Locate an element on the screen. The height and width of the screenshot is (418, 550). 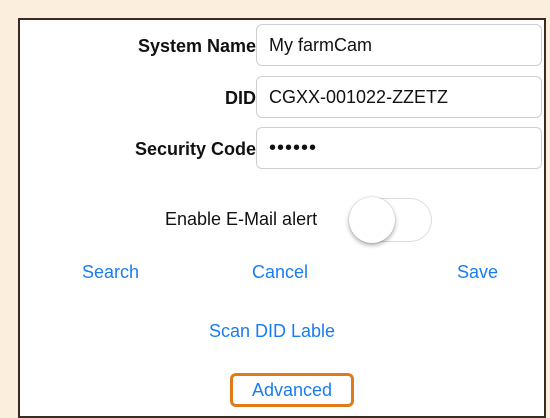
search-button: Search is located at coordinates (110, 272).